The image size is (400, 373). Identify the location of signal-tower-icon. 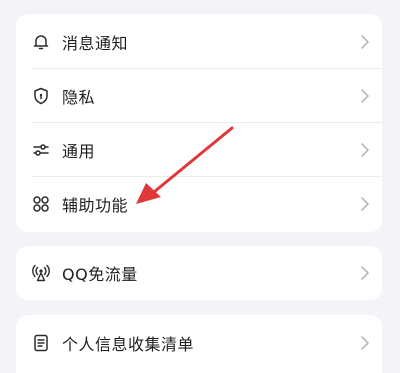
(41, 273).